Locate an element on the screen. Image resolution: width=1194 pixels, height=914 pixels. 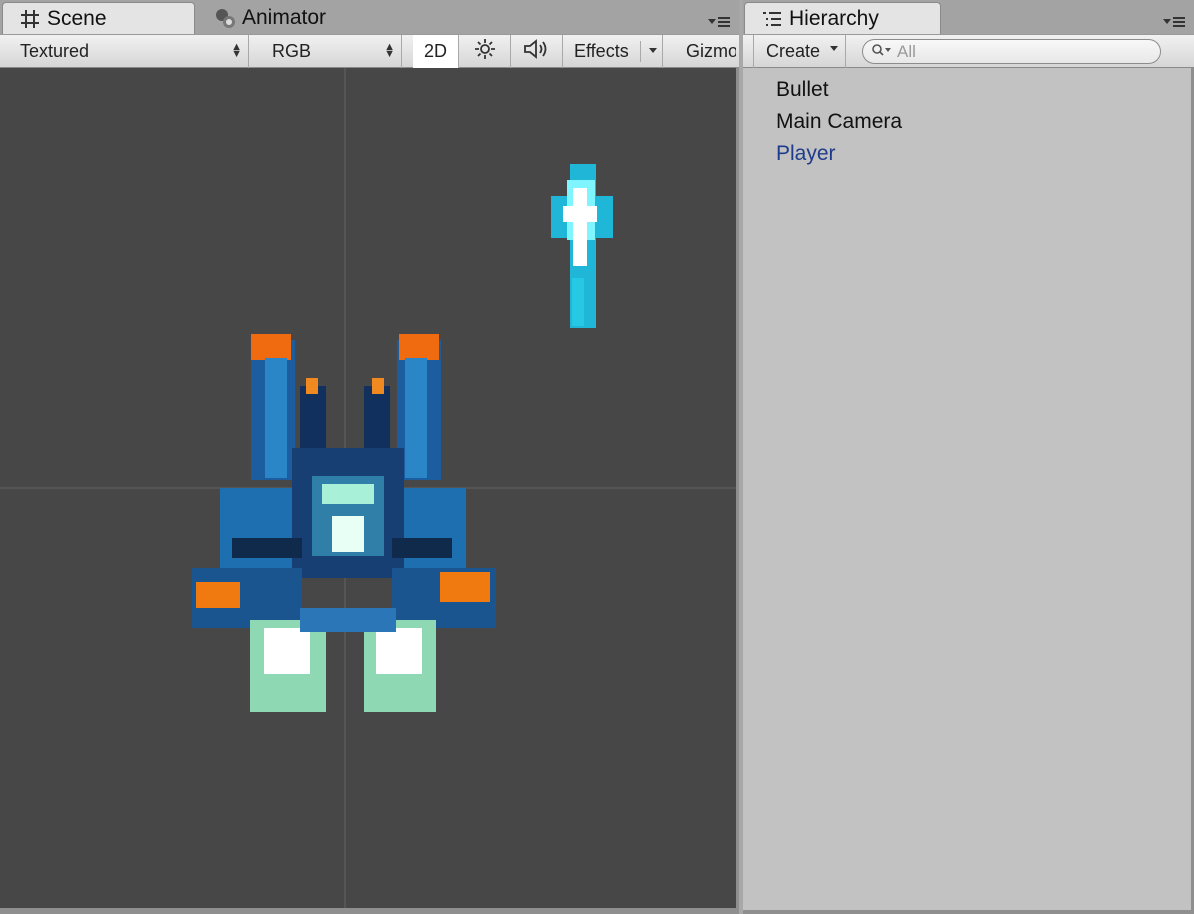
animator-icon is located at coordinates (225, 18).